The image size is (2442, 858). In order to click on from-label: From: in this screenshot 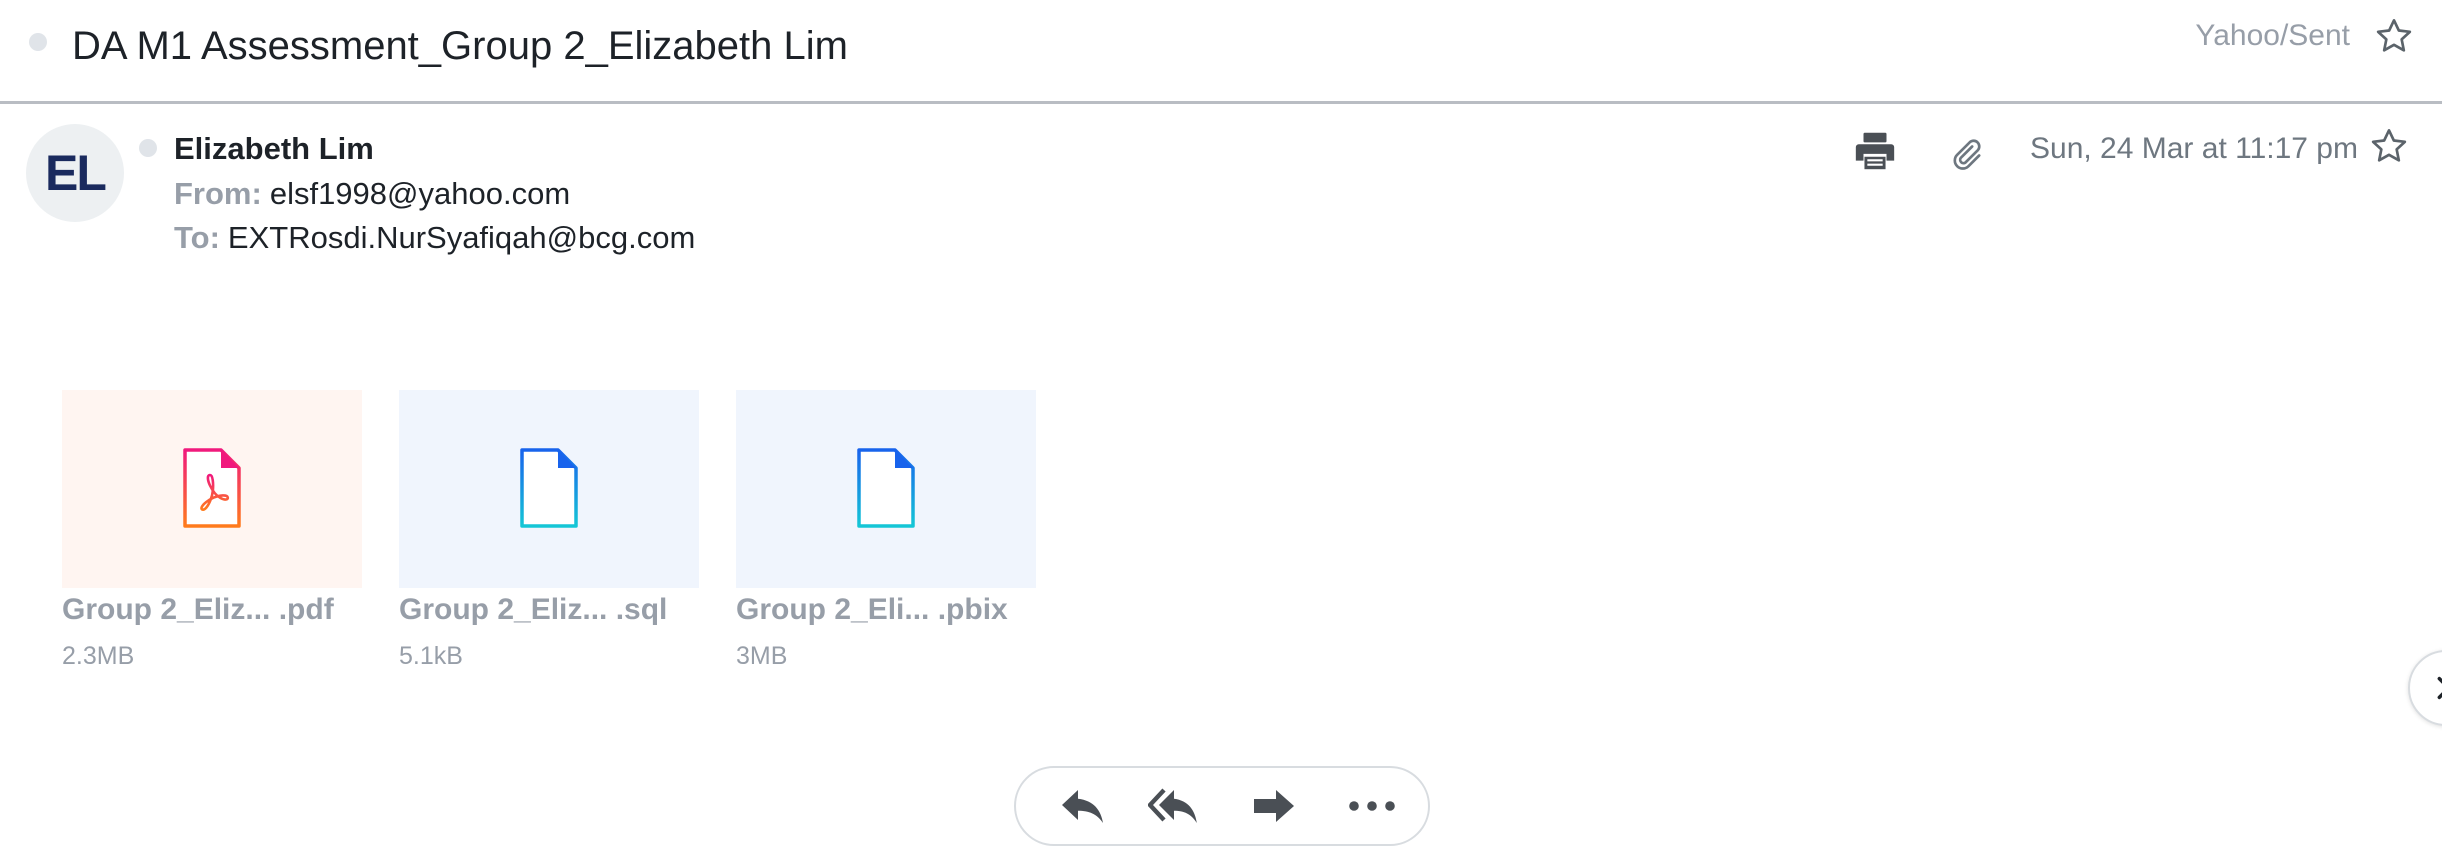, I will do `click(218, 193)`.